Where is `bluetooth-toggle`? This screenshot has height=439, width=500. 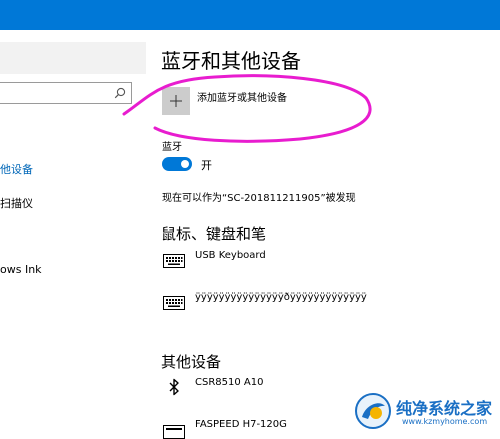 bluetooth-toggle is located at coordinates (177, 164).